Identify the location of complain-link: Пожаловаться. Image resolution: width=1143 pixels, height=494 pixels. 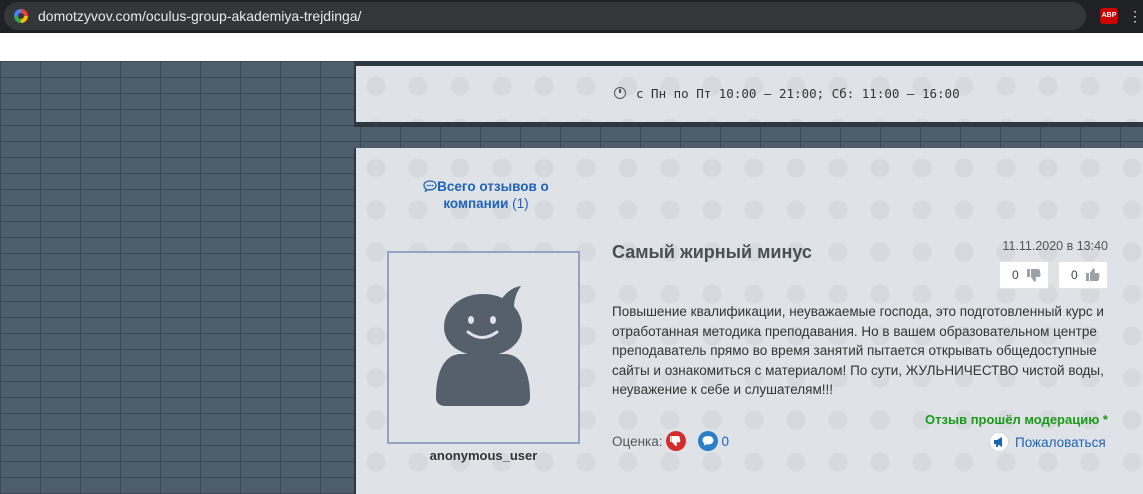
(1047, 442).